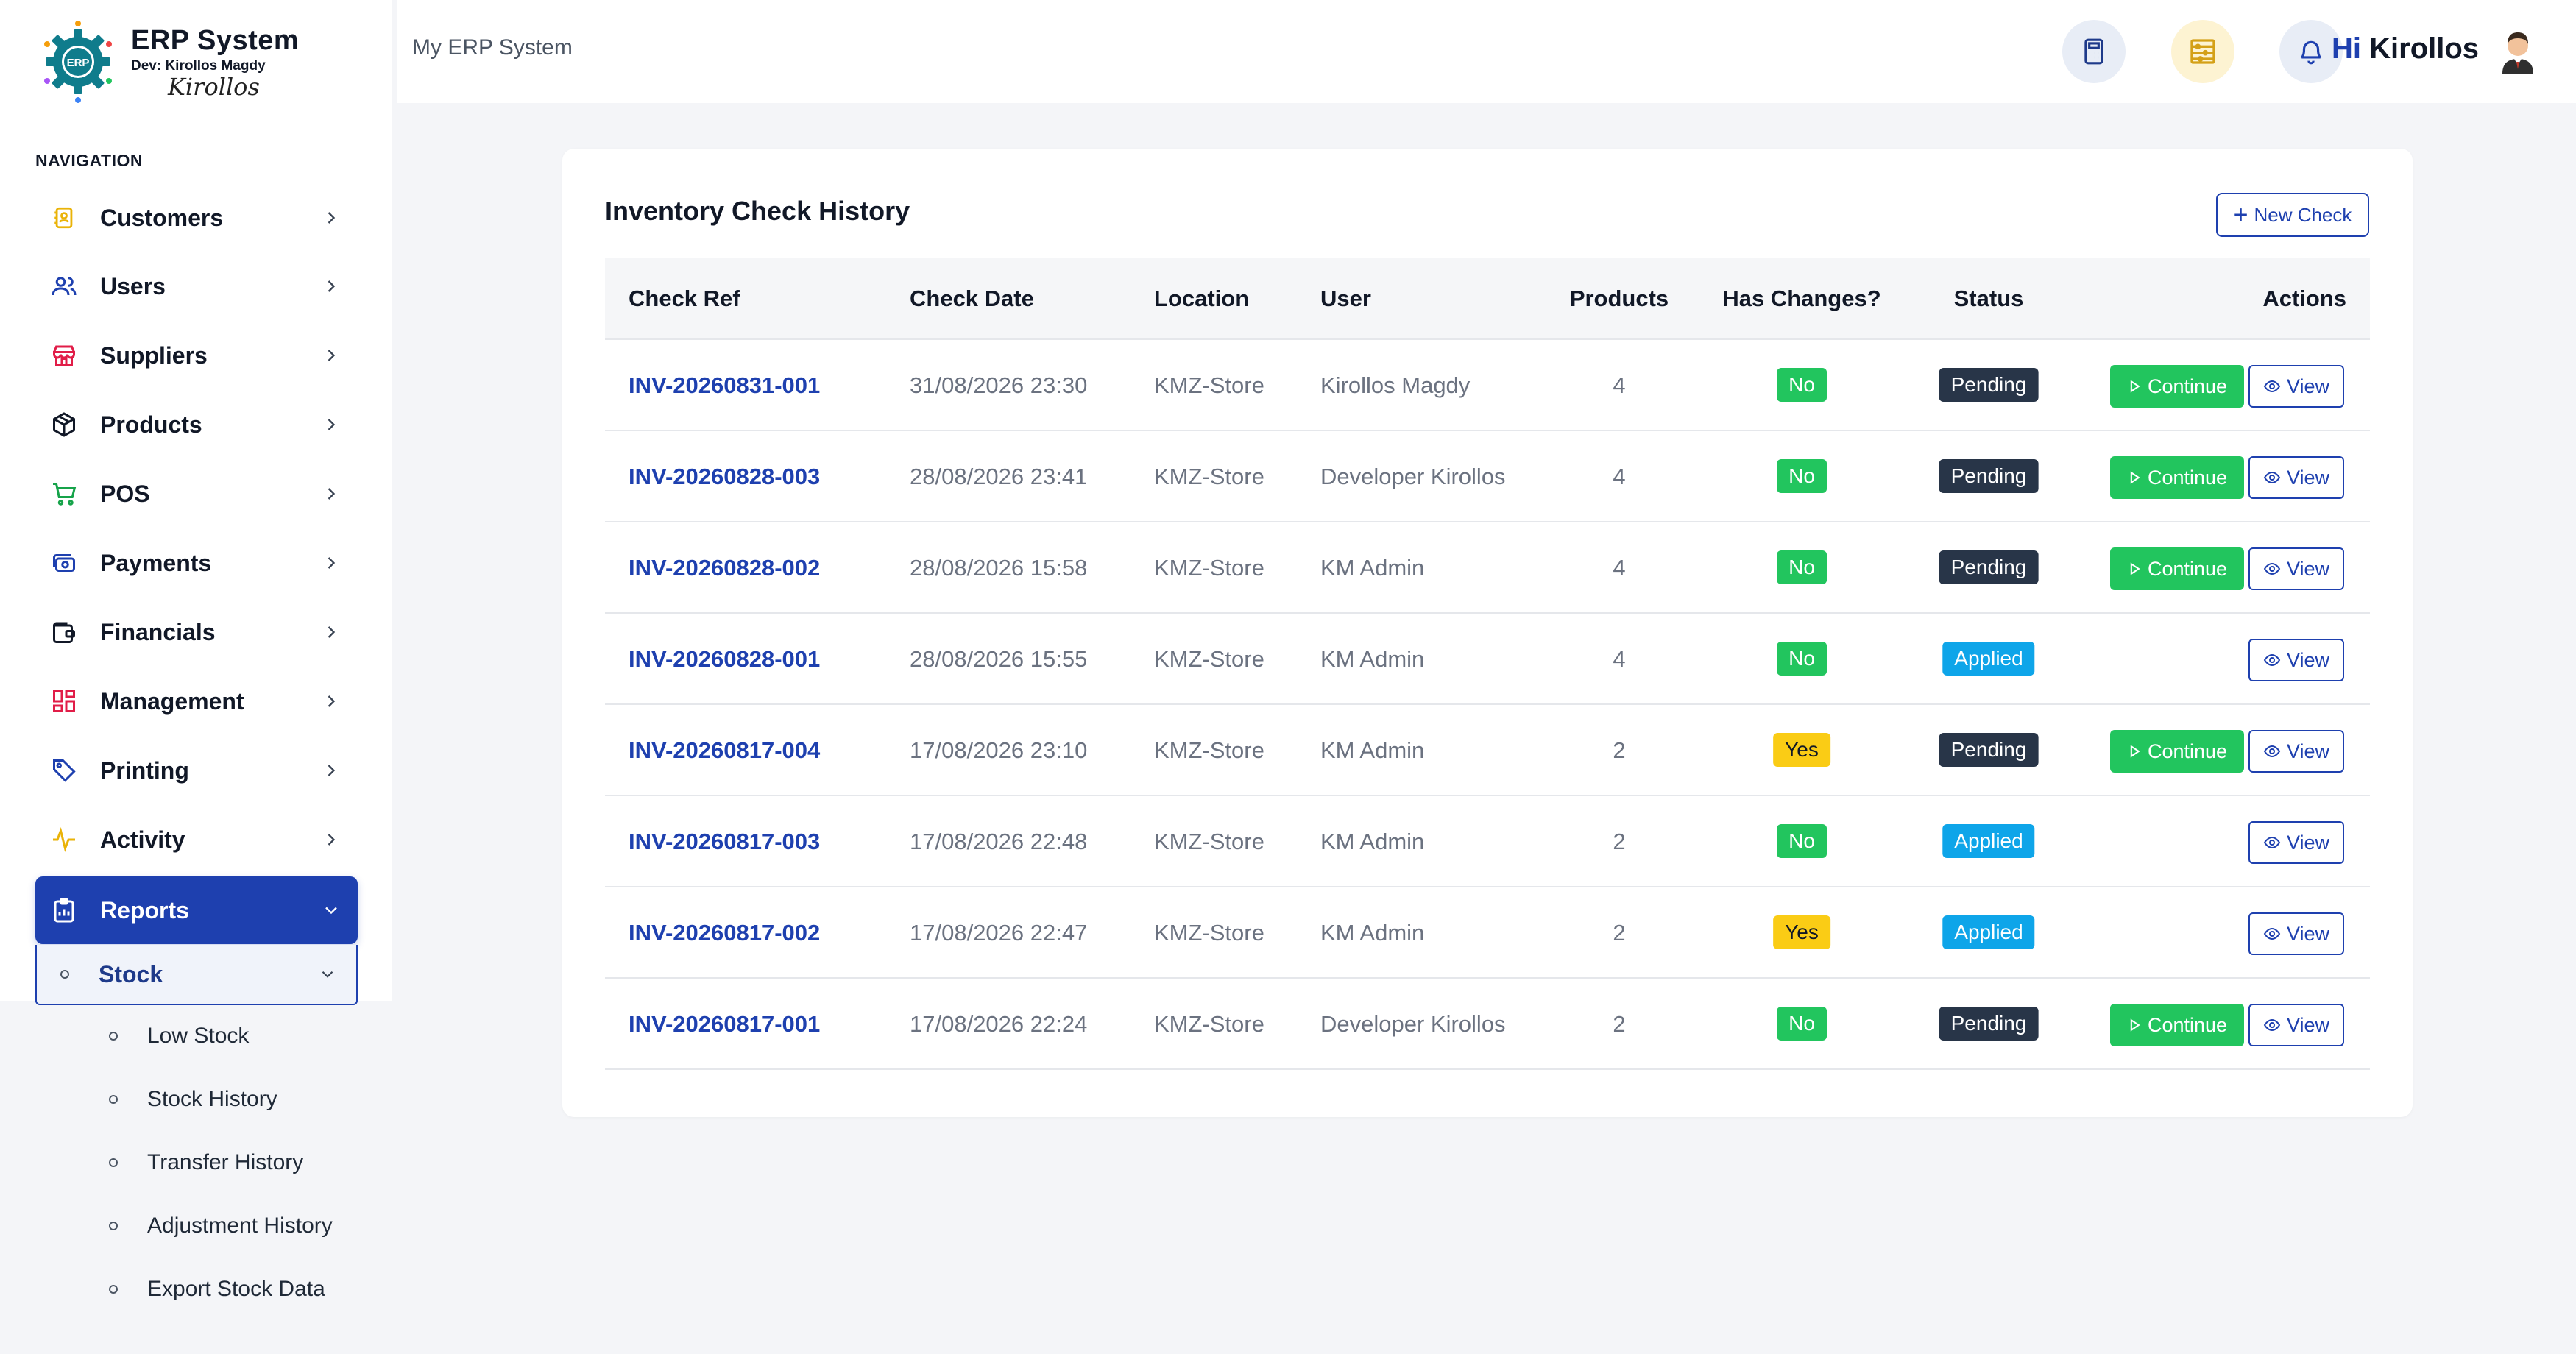 The image size is (2576, 1354). Describe the element at coordinates (724, 568) in the screenshot. I see `check-ref-link: INV-20260828-002` at that location.